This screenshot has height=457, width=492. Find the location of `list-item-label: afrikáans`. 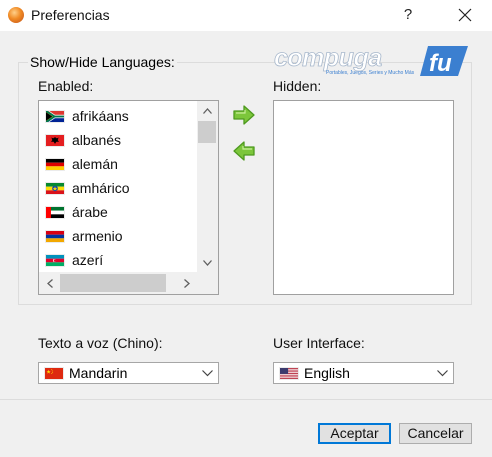

list-item-label: afrikáans is located at coordinates (100, 116).